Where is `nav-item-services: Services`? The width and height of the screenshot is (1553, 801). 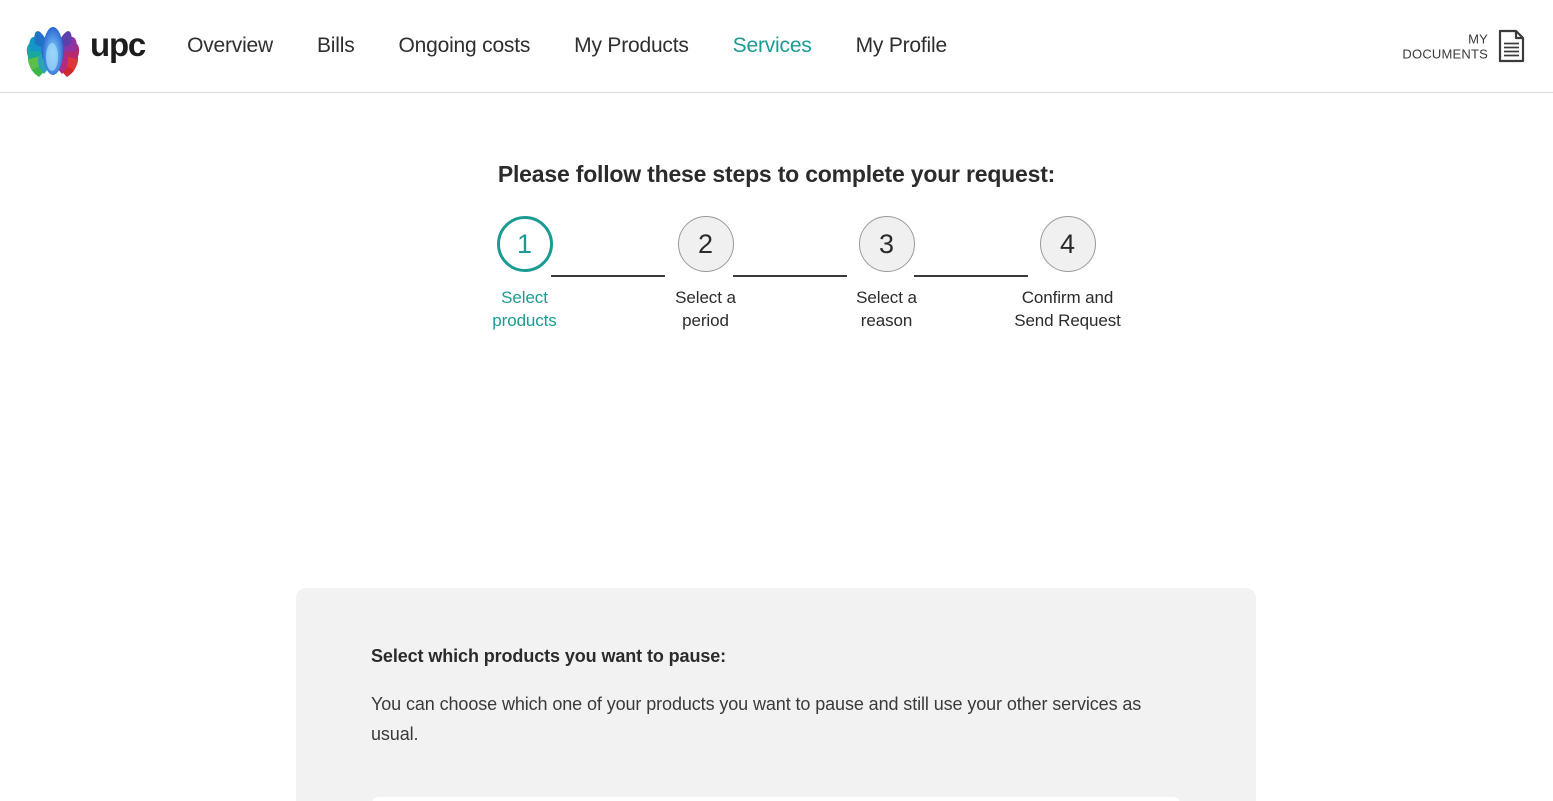 nav-item-services: Services is located at coordinates (772, 46).